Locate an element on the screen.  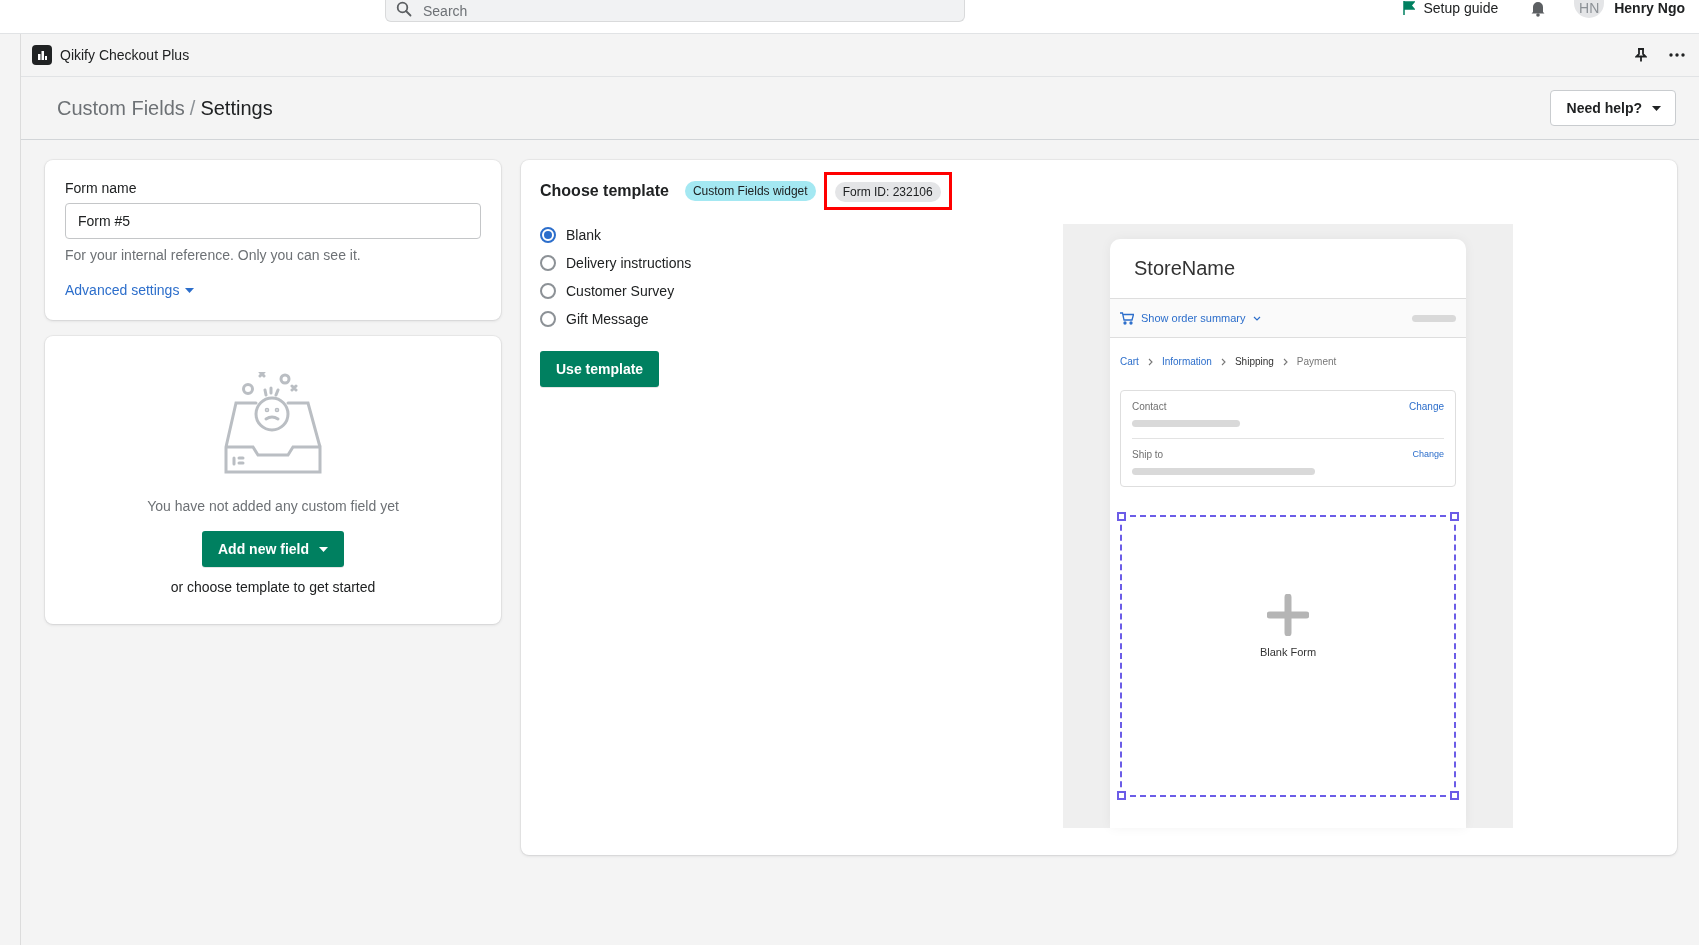
use-template-button: Use template is located at coordinates (600, 369).